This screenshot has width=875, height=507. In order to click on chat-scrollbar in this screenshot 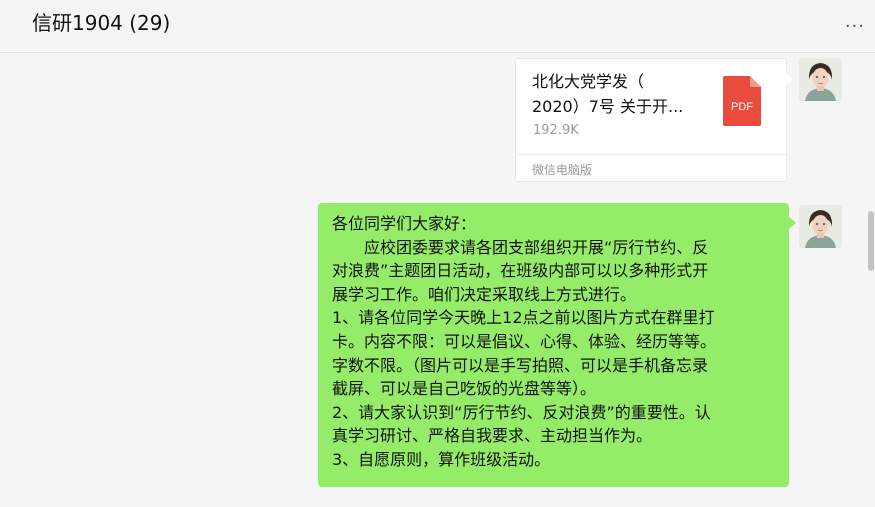, I will do `click(871, 241)`.